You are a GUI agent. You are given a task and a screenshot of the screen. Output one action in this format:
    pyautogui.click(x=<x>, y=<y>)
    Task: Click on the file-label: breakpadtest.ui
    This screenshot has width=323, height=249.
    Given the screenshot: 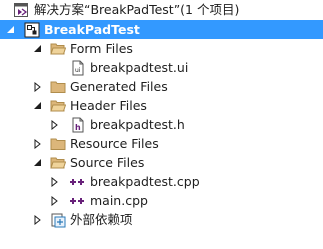 What is the action you would take?
    pyautogui.click(x=139, y=67)
    